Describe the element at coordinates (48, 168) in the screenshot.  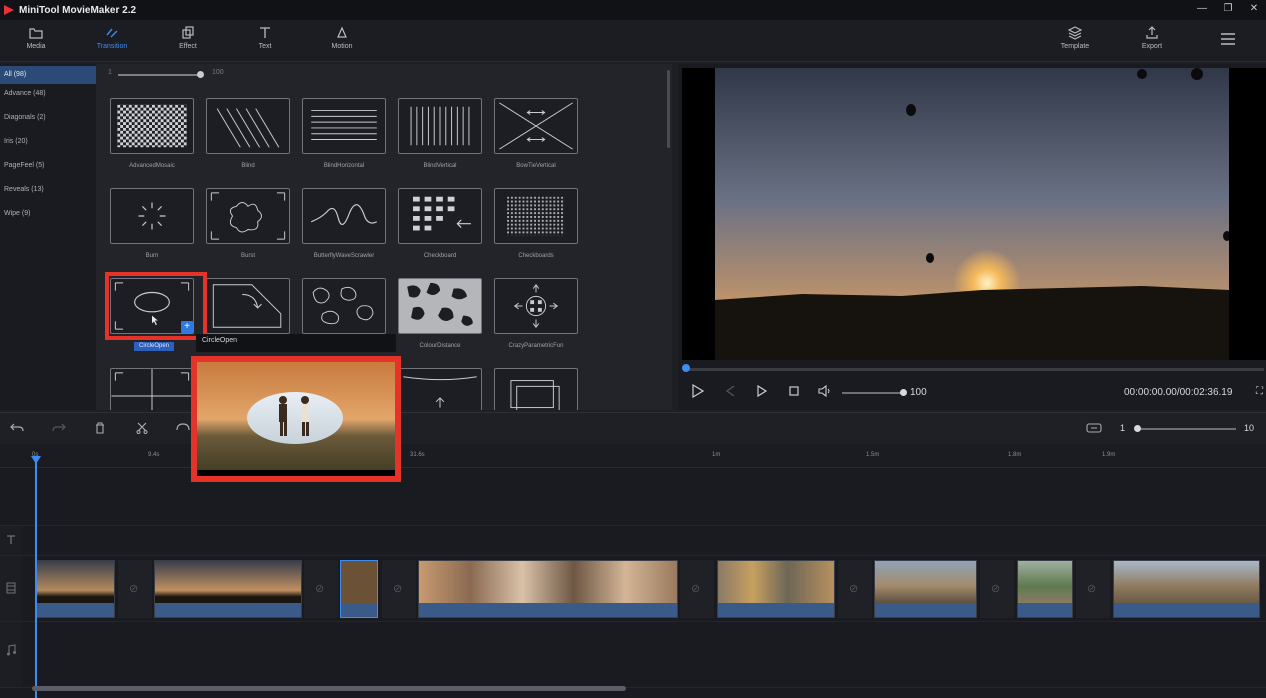
I see `category-pagefeel: PageFeel (5)` at that location.